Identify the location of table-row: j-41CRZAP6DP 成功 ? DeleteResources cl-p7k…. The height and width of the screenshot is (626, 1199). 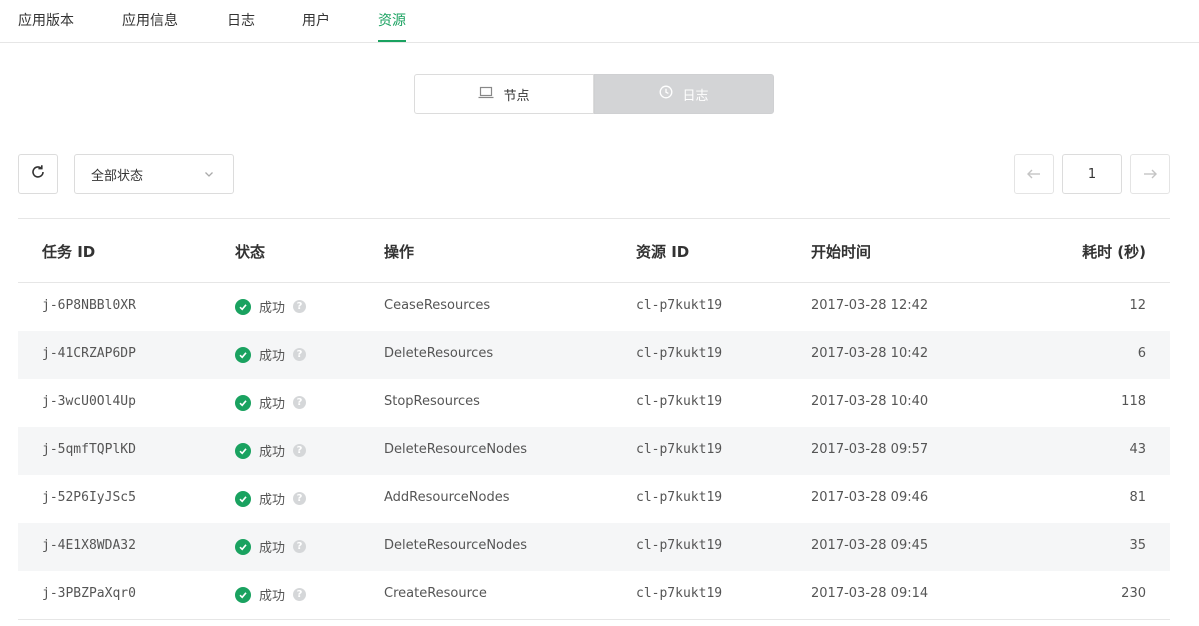
(594, 355).